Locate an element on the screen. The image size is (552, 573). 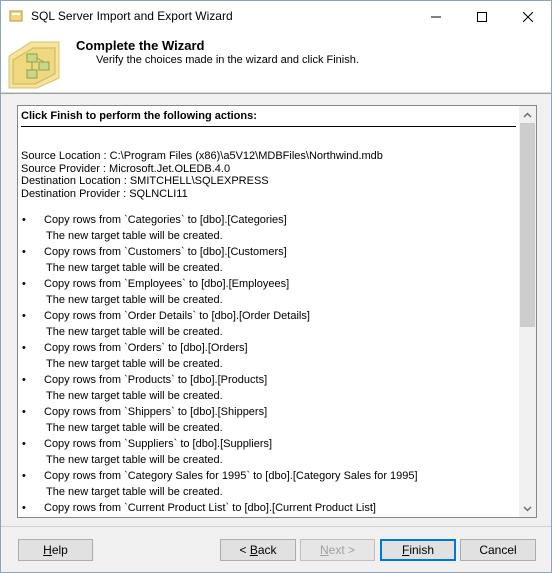
minimize-icon is located at coordinates (436, 16).